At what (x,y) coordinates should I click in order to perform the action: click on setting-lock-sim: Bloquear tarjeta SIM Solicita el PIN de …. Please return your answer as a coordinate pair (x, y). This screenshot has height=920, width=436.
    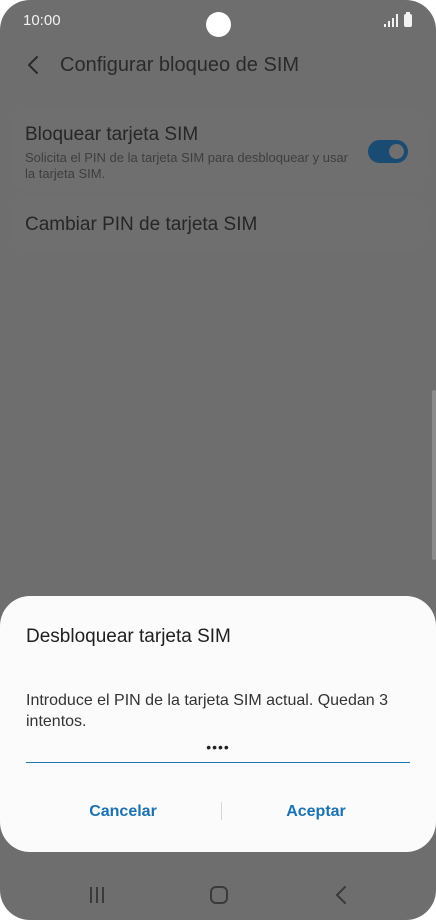
    Looking at the image, I should click on (218, 150).